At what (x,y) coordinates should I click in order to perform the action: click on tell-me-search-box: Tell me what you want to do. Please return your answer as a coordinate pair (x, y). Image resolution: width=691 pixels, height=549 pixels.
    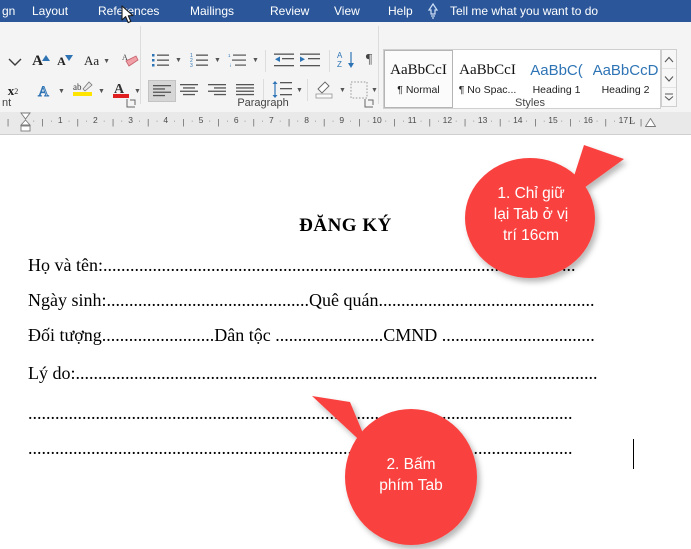
    Looking at the image, I should click on (524, 11).